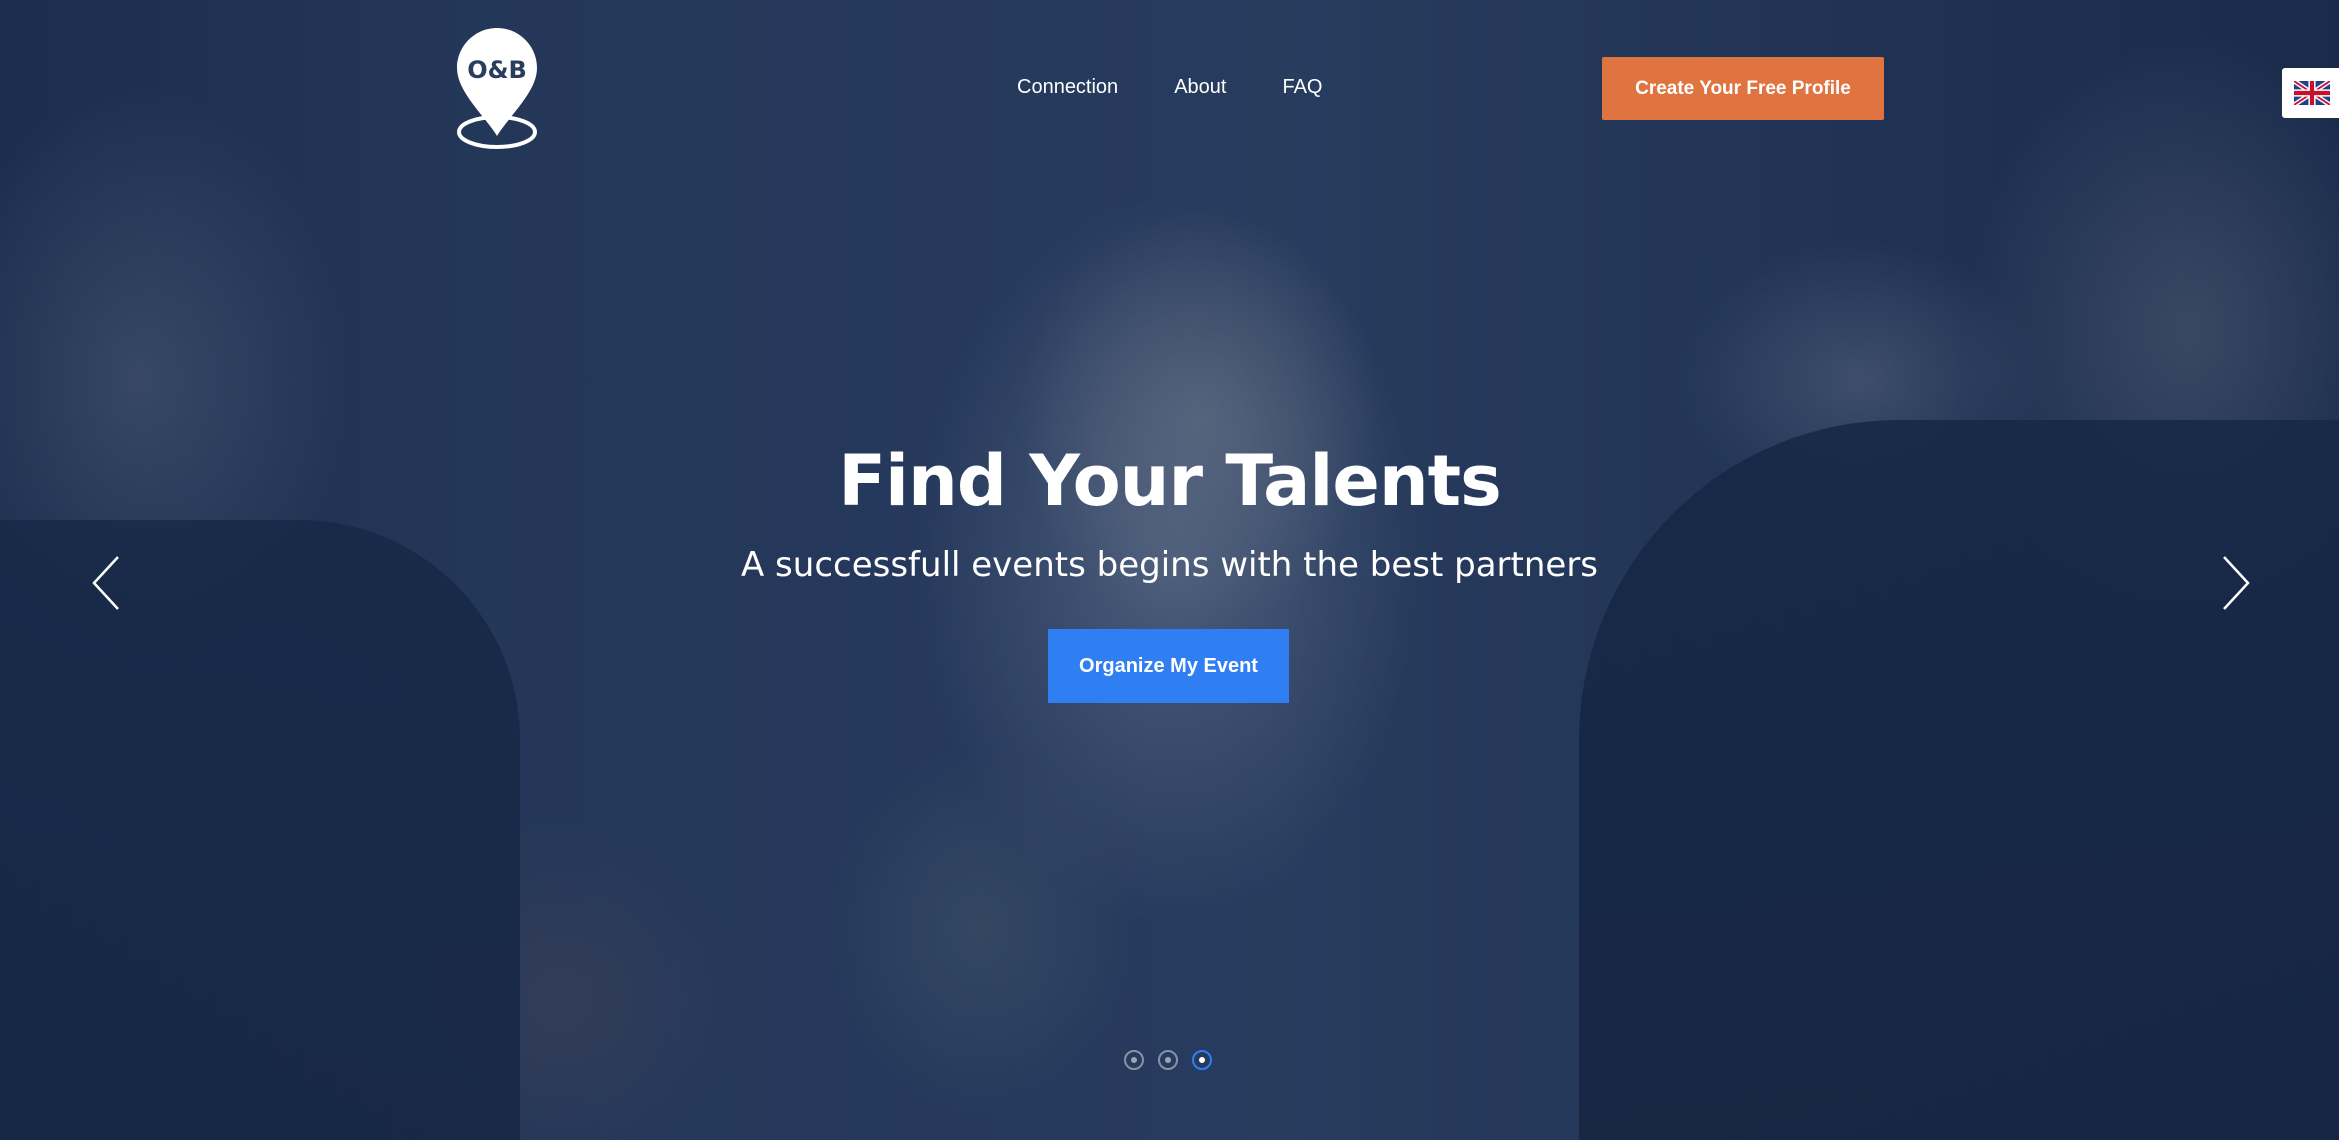  I want to click on logo-text: O&B, so click(497, 70).